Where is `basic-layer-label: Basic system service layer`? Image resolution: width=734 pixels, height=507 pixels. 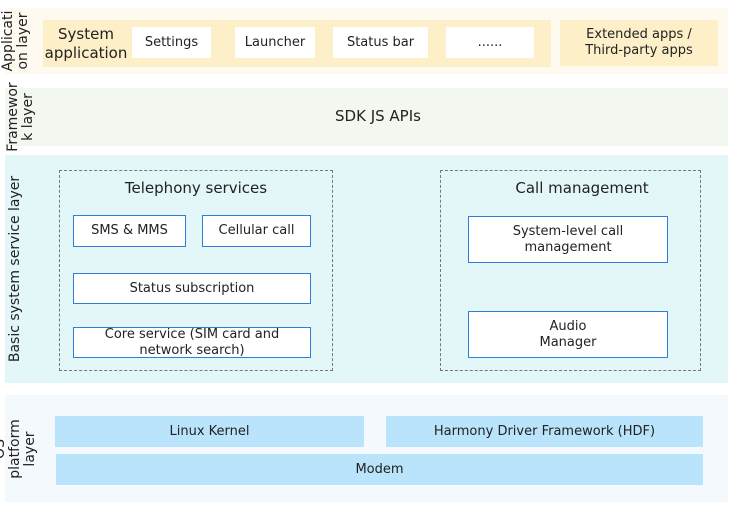 basic-layer-label: Basic system service layer is located at coordinates (14, 269).